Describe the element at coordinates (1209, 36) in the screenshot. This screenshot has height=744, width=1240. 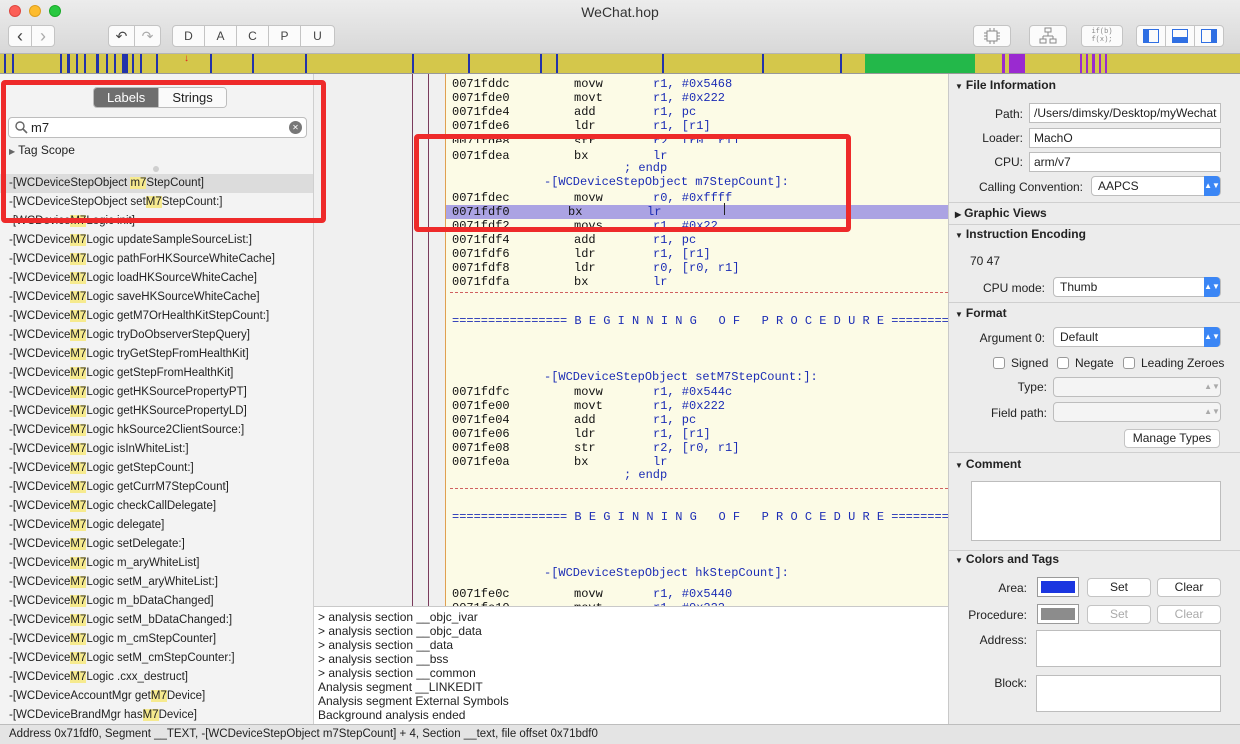
I see `toggle-right-pane-button` at that location.